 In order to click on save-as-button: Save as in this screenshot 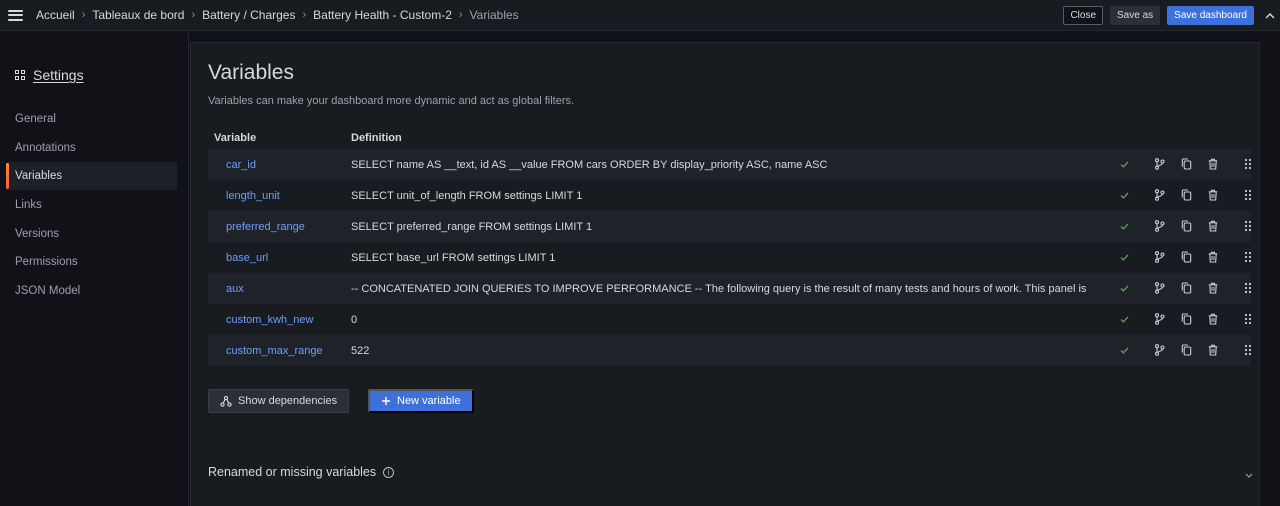, I will do `click(1135, 15)`.